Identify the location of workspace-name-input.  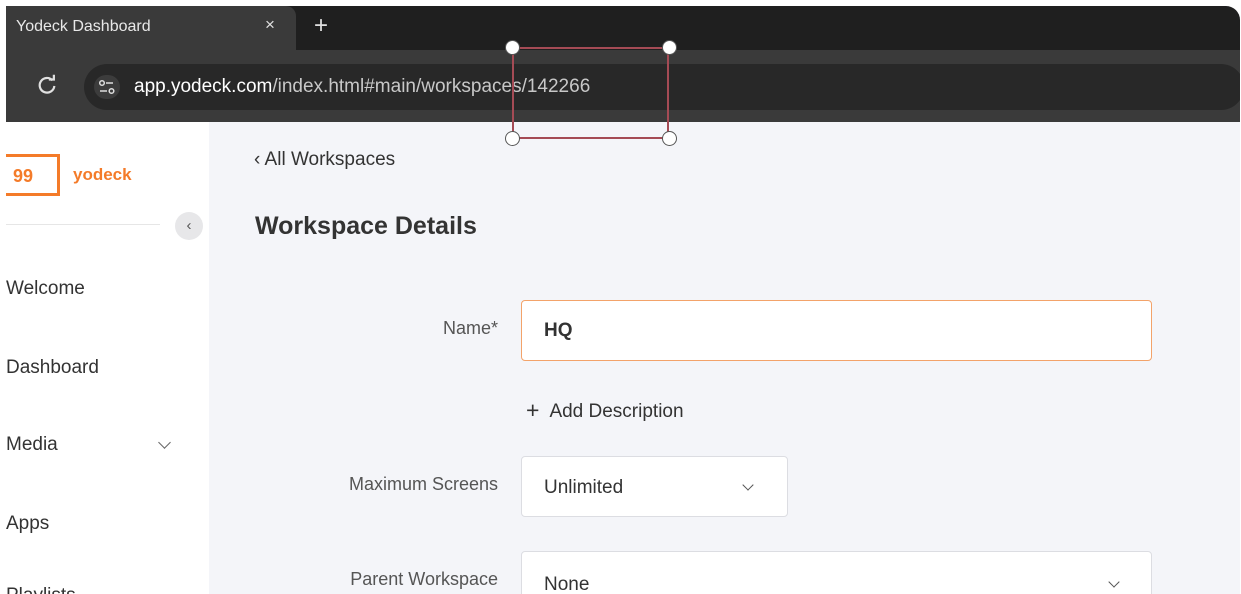
(836, 330).